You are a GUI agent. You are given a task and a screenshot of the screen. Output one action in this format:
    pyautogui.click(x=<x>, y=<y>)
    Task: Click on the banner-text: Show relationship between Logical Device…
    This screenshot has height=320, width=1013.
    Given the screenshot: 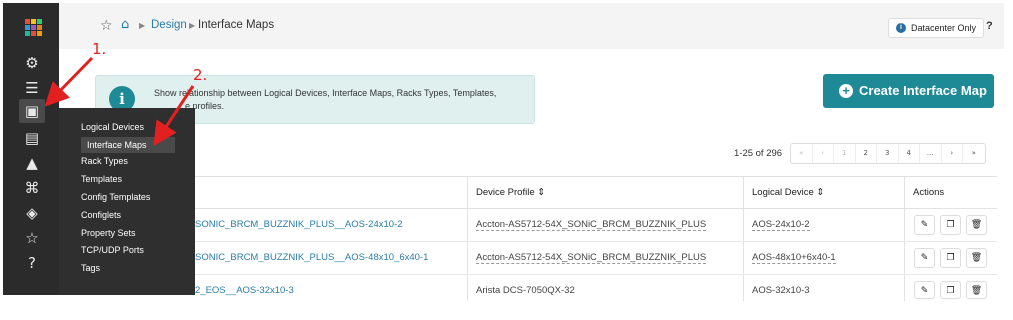 What is the action you would take?
    pyautogui.click(x=340, y=100)
    